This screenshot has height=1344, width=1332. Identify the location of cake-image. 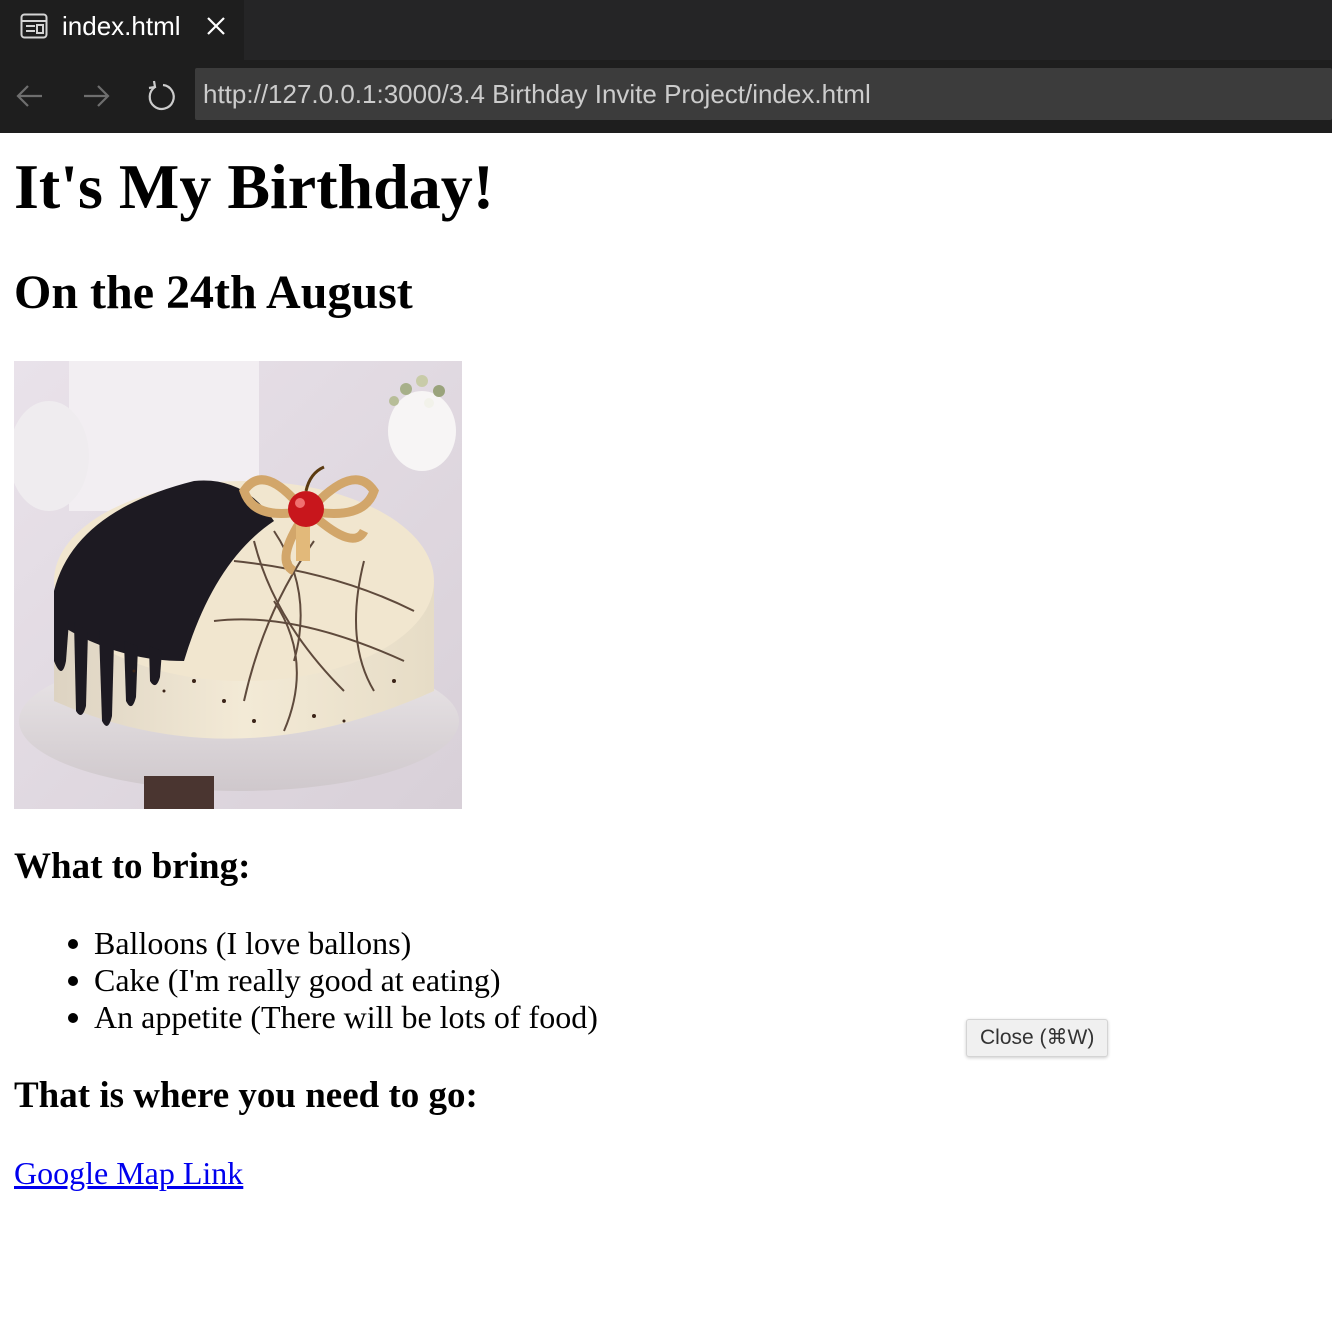
(235, 585).